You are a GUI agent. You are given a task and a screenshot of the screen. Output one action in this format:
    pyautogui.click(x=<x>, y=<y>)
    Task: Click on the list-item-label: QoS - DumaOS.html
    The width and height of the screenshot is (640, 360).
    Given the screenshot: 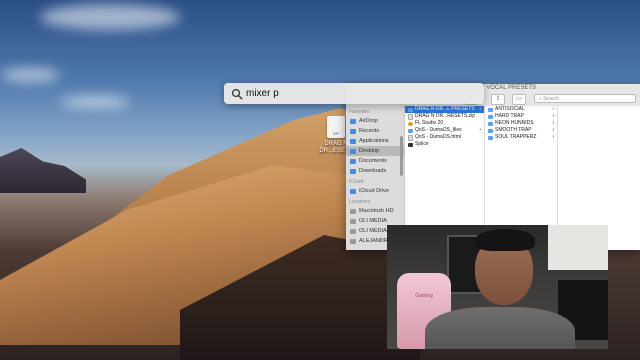 What is the action you would take?
    pyautogui.click(x=438, y=137)
    